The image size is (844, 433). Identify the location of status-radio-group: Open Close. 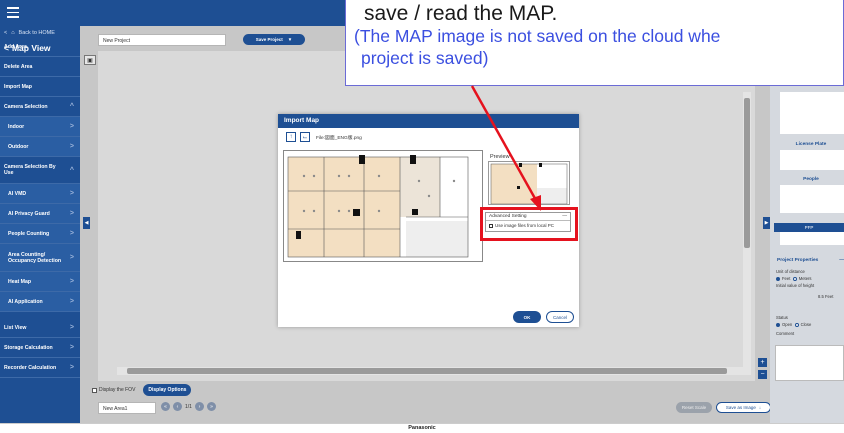
(793, 324).